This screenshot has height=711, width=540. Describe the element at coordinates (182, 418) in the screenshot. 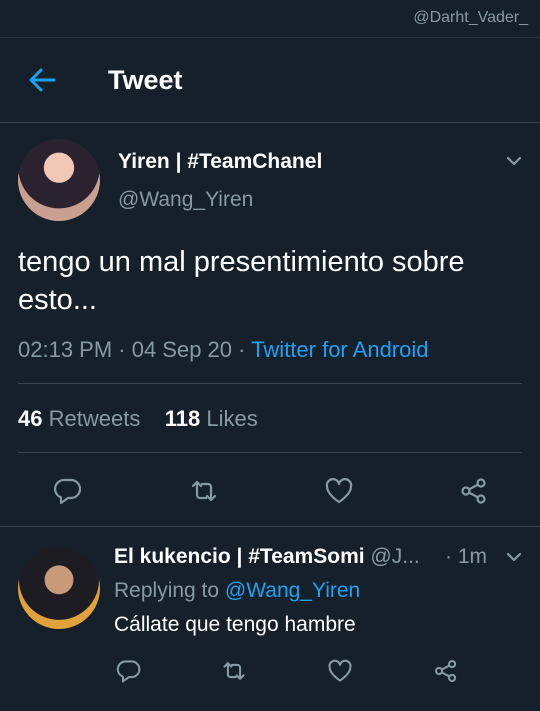

I see `likes-count: 118` at that location.